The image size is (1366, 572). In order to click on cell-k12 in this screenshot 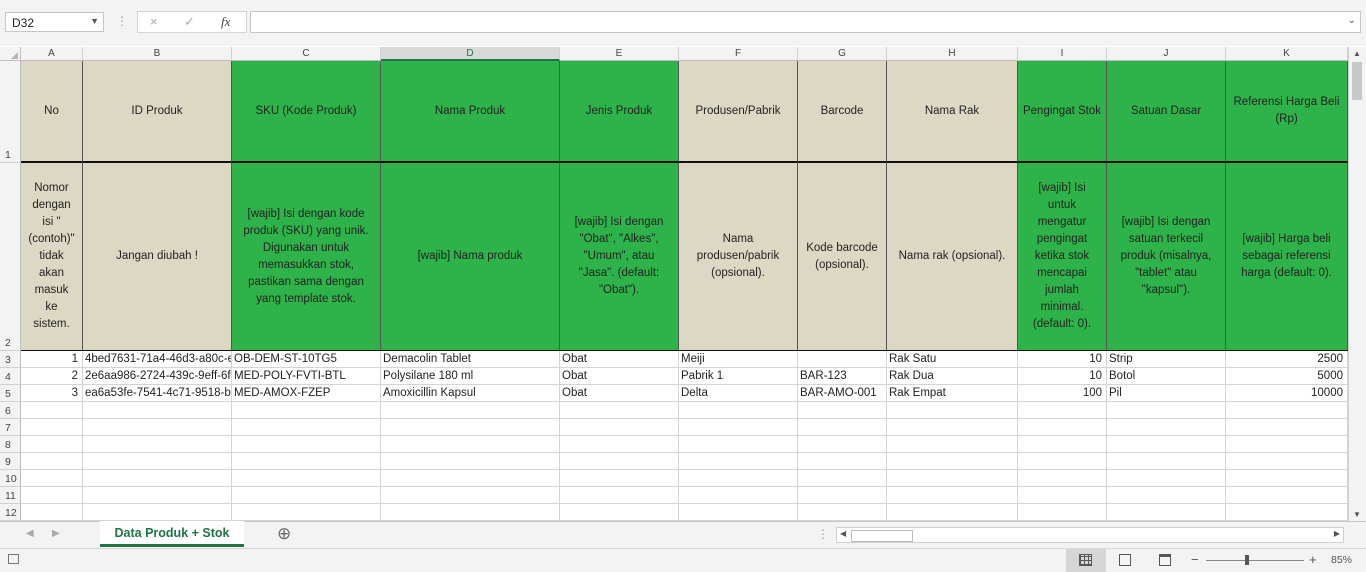, I will do `click(1287, 512)`.